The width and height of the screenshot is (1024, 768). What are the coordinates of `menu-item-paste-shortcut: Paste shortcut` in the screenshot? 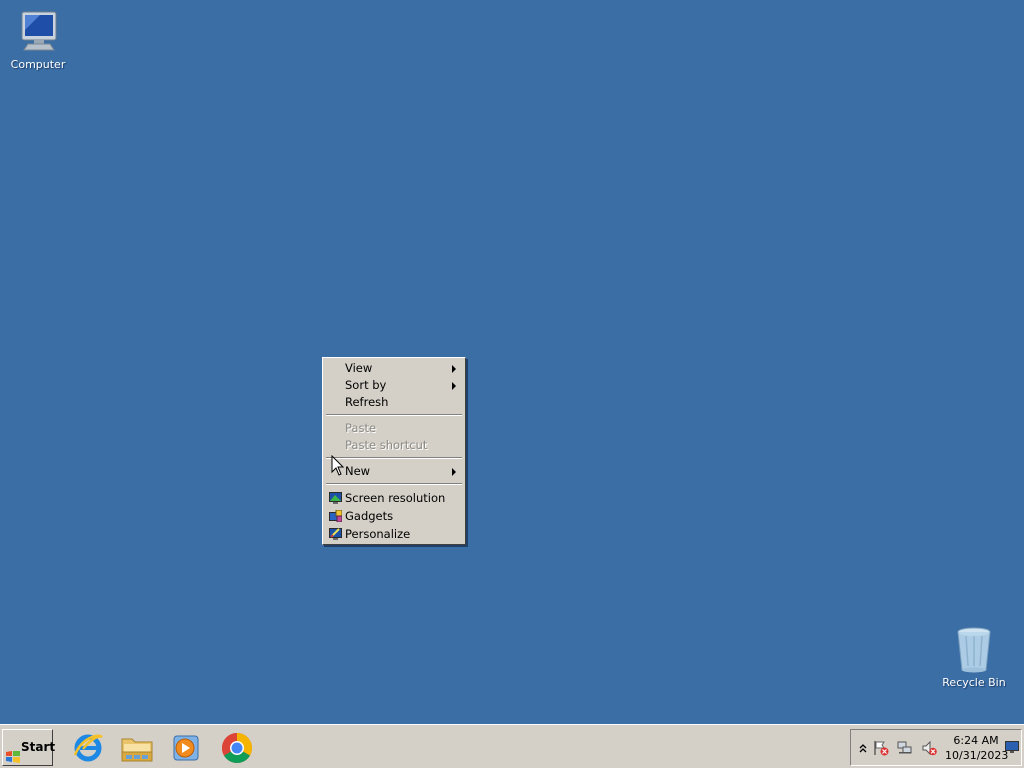 It's located at (394, 445).